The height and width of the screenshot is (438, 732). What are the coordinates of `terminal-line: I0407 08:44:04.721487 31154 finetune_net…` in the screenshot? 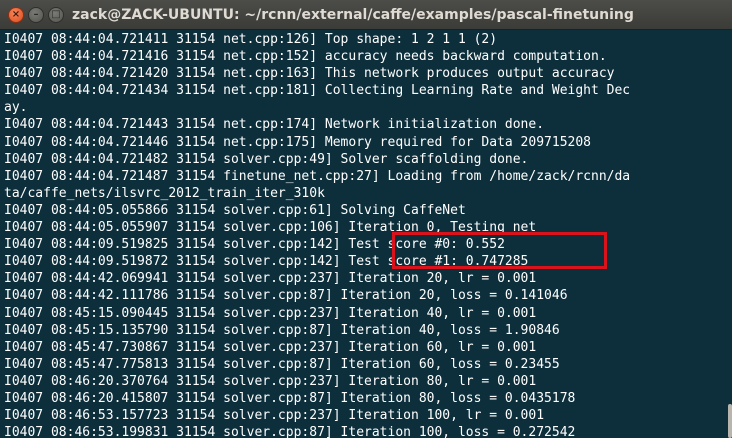 It's located at (317, 176).